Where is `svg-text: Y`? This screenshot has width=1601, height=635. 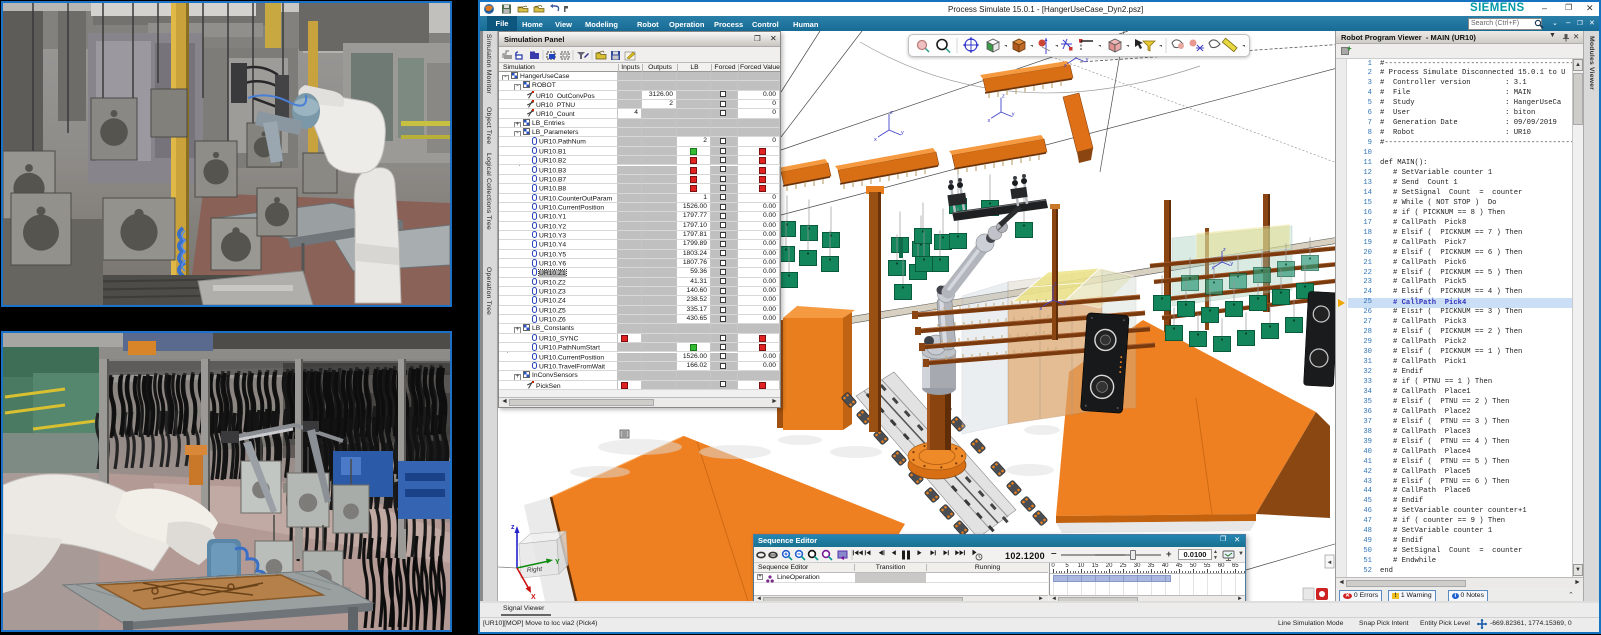
svg-text: Y is located at coordinates (557, 562).